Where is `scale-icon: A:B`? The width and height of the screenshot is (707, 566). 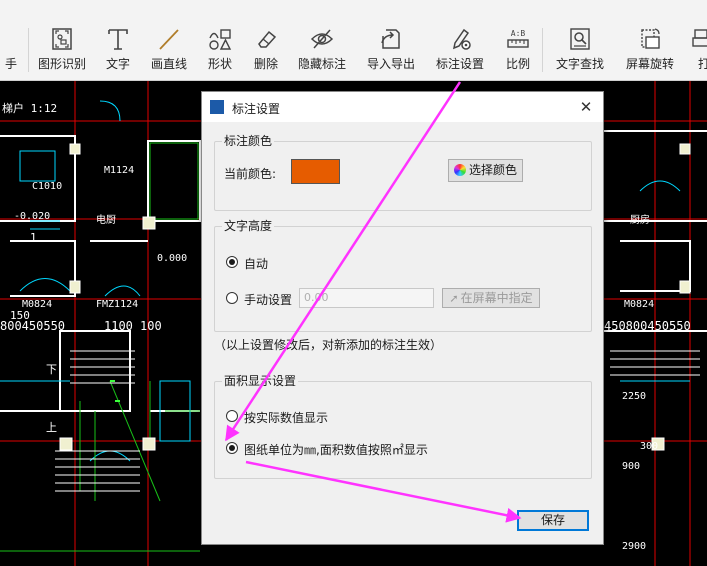 scale-icon: A:B is located at coordinates (518, 38).